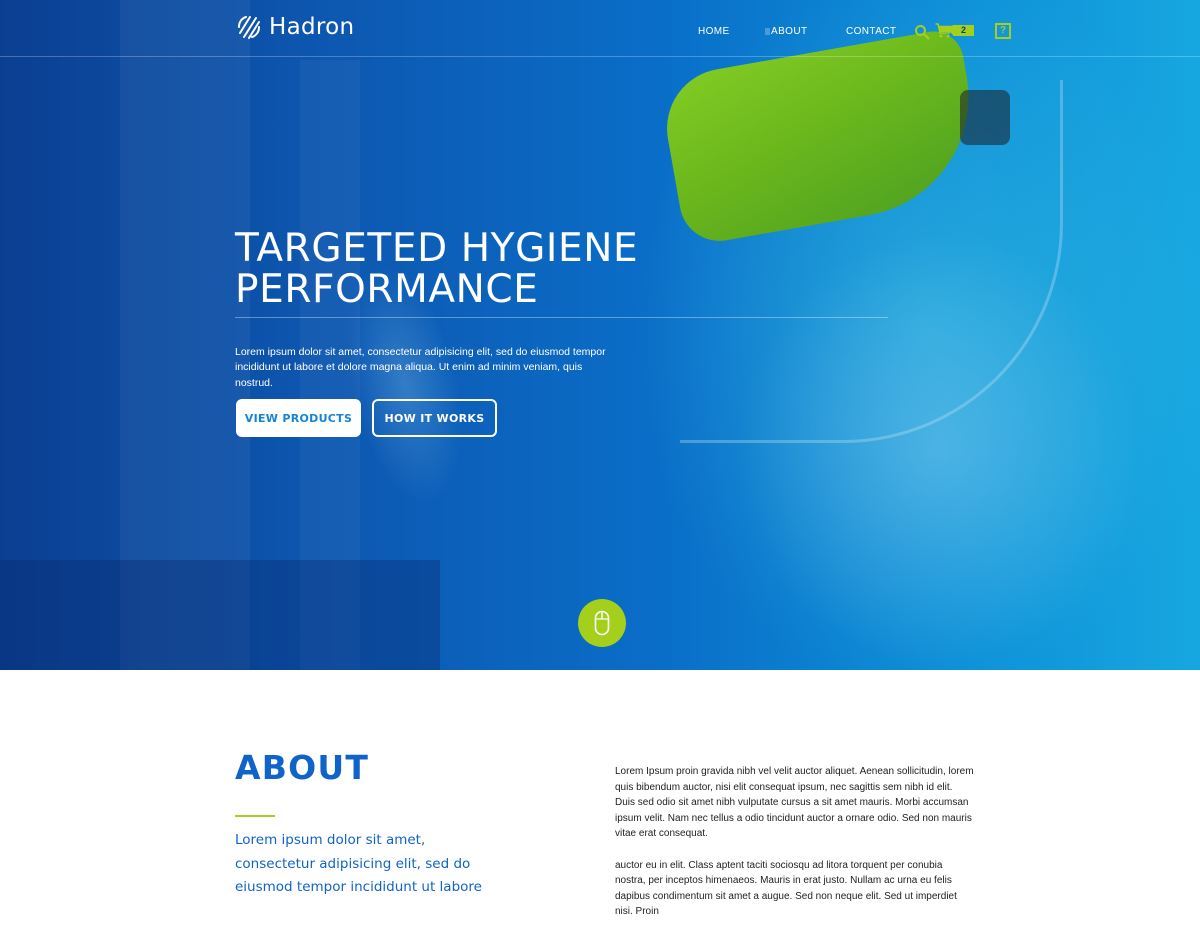 This screenshot has height=936, width=1200. What do you see at coordinates (789, 31) in the screenshot?
I see `nav-item-about-label: ABOUT` at bounding box center [789, 31].